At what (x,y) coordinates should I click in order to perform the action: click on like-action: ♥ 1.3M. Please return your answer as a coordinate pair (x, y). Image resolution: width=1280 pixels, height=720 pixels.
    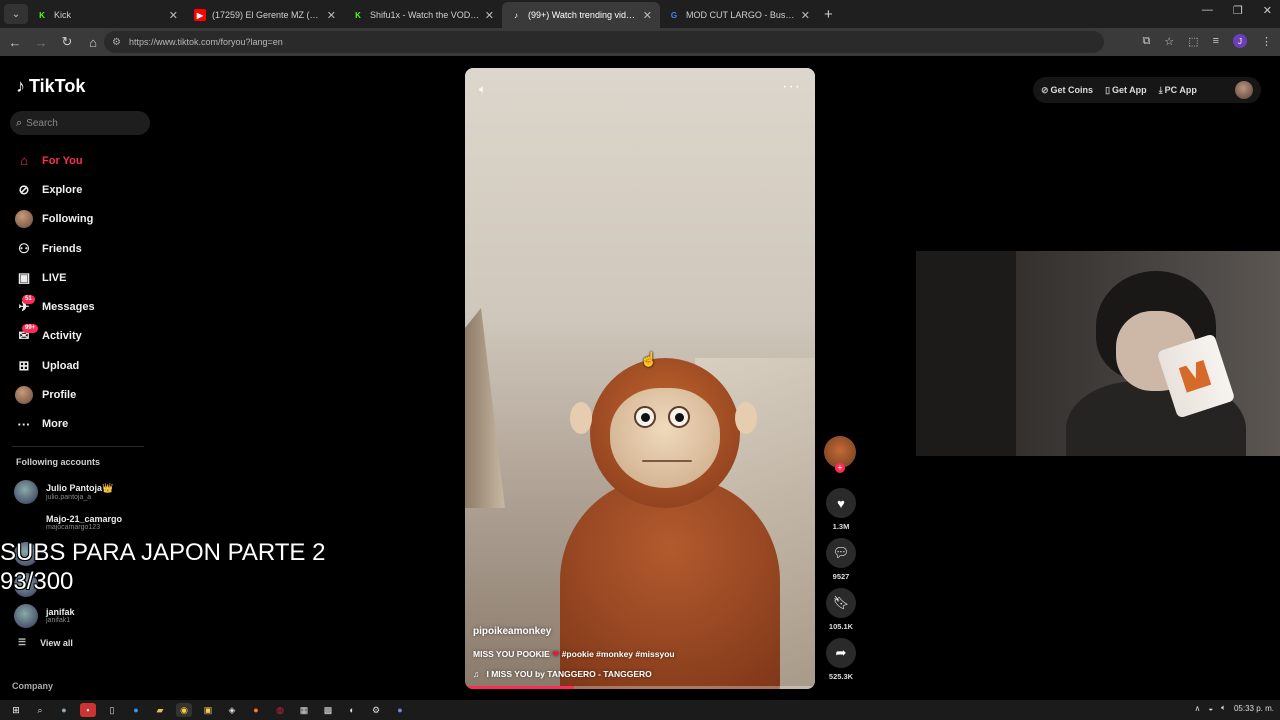
    Looking at the image, I should click on (841, 509).